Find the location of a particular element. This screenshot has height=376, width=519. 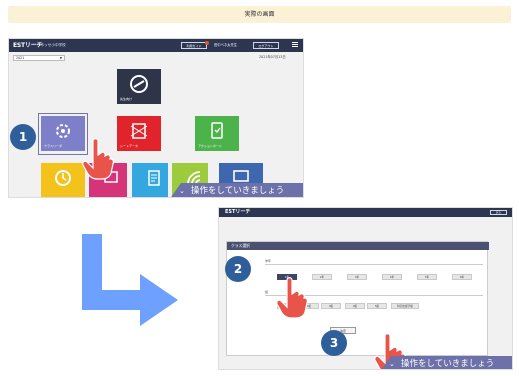

divider is located at coordinates (374, 264).